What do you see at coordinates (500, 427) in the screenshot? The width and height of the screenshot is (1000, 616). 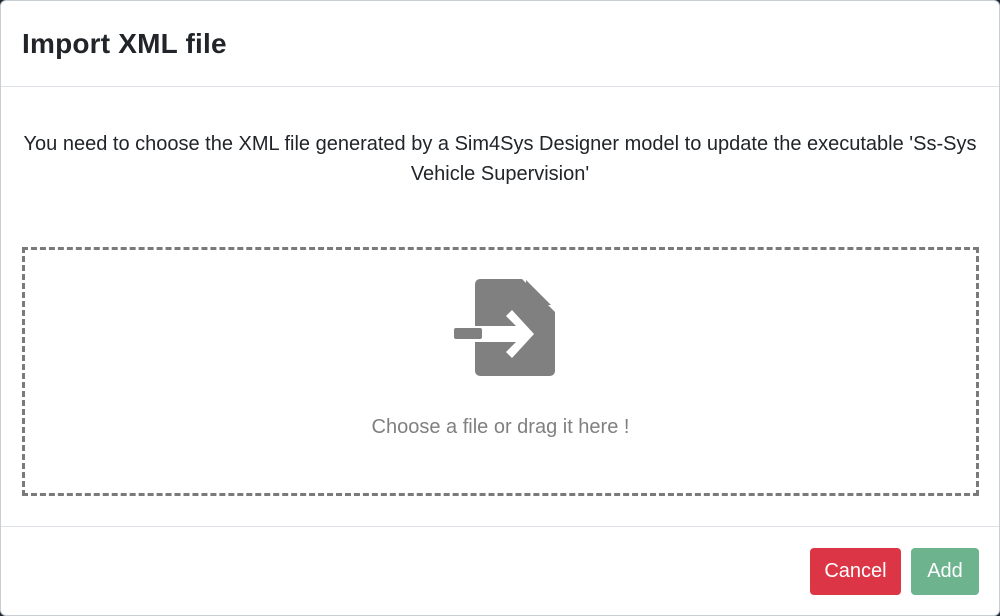 I see `dropzone-hint: Choose a file or drag it here !` at bounding box center [500, 427].